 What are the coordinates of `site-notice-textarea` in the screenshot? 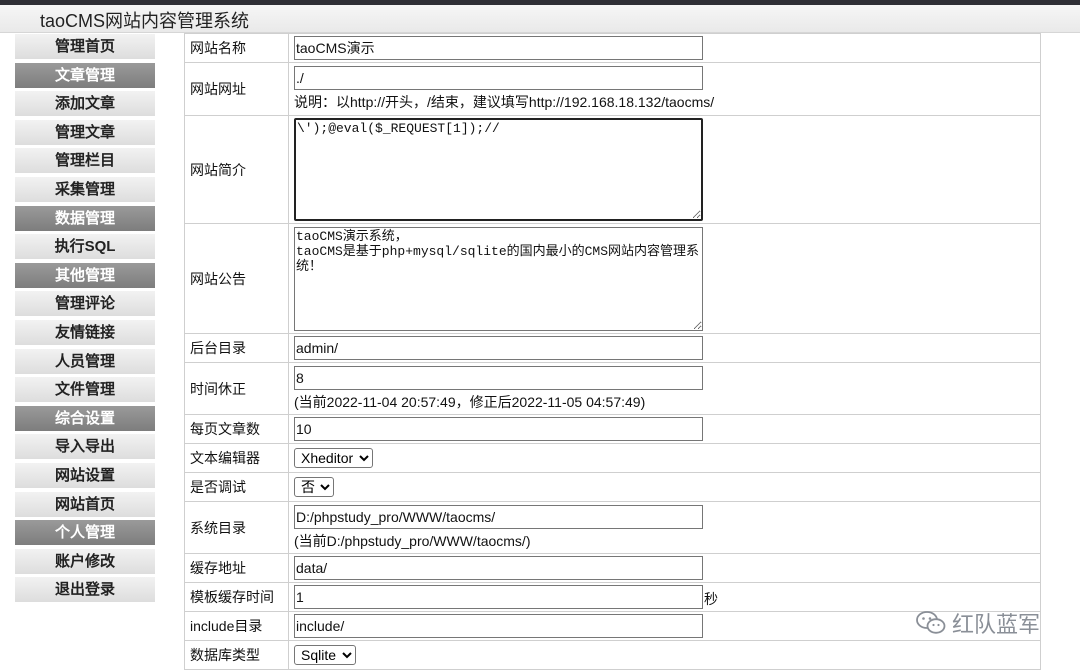 It's located at (498, 278).